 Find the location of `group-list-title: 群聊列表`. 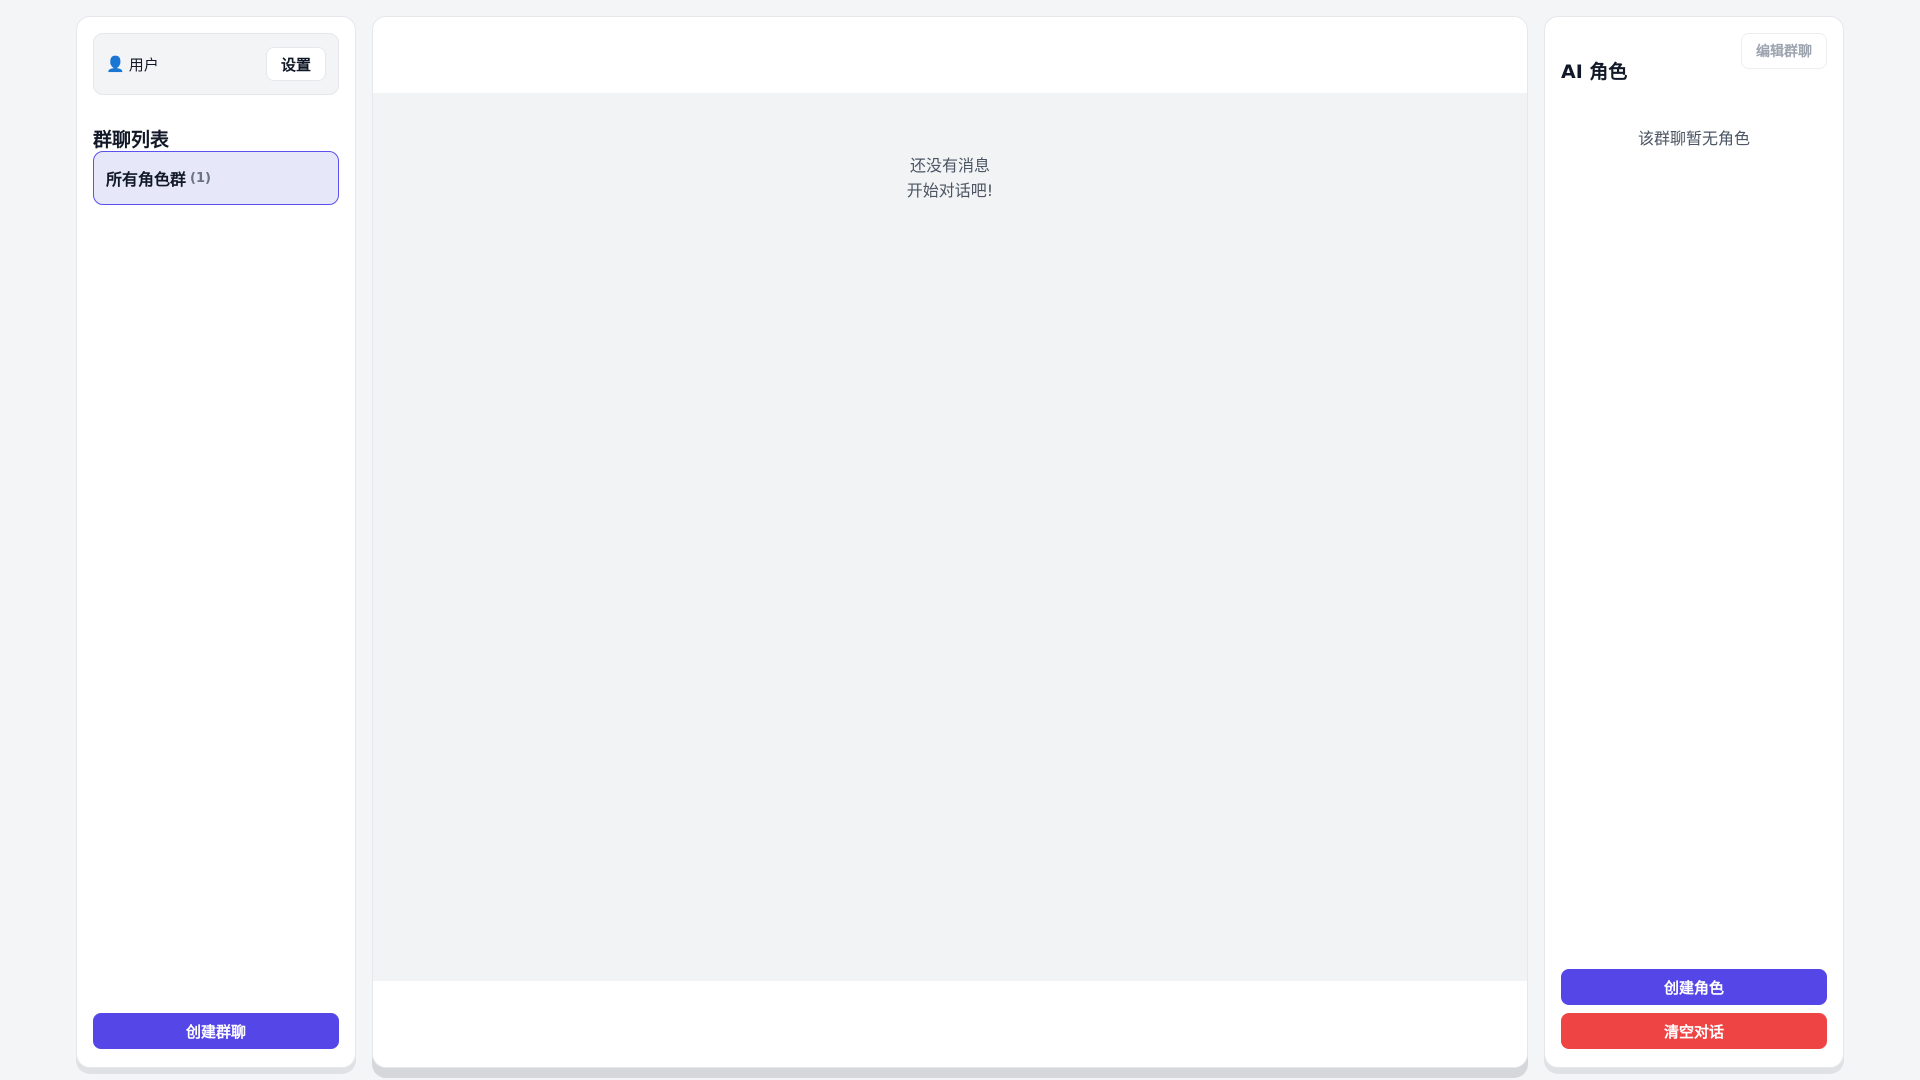

group-list-title: 群聊列表 is located at coordinates (131, 140).